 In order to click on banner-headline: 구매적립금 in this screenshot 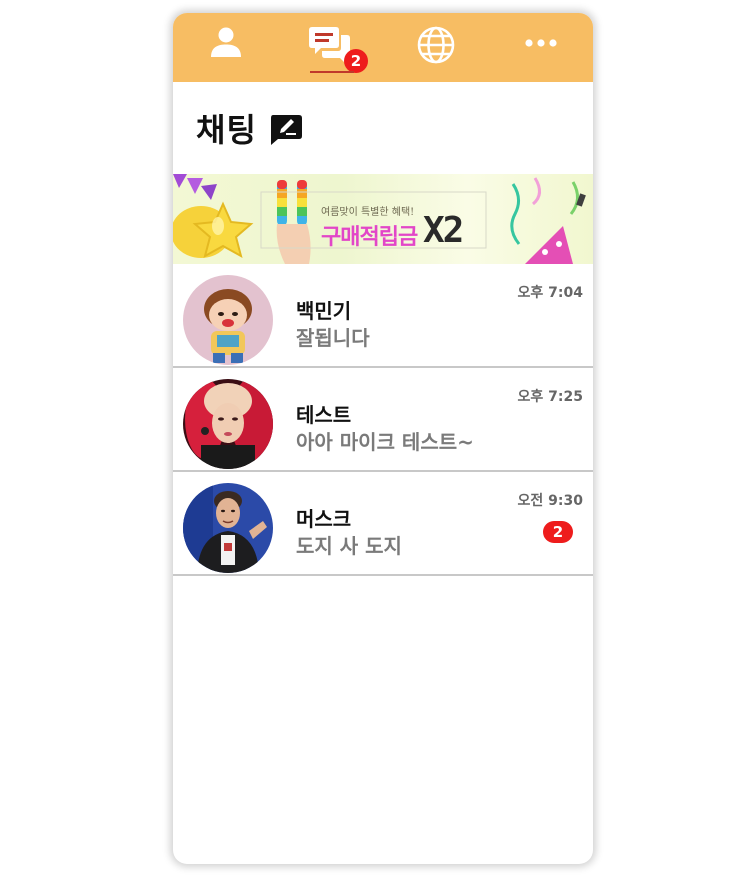, I will do `click(369, 237)`.